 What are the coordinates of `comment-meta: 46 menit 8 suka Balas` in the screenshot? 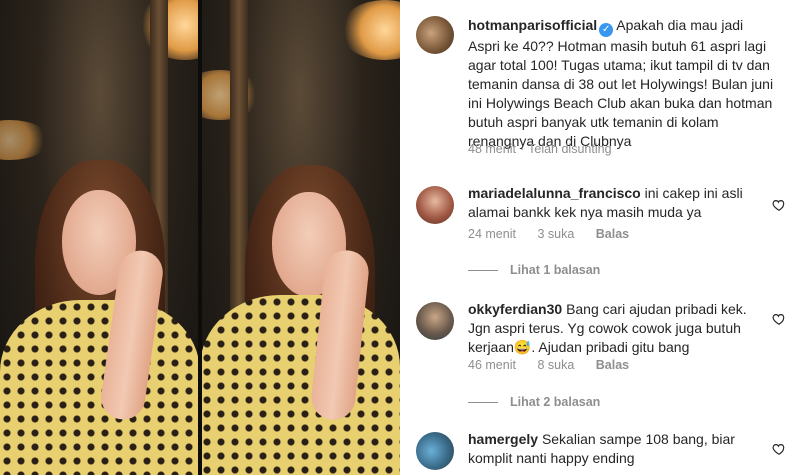 It's located at (557, 365).